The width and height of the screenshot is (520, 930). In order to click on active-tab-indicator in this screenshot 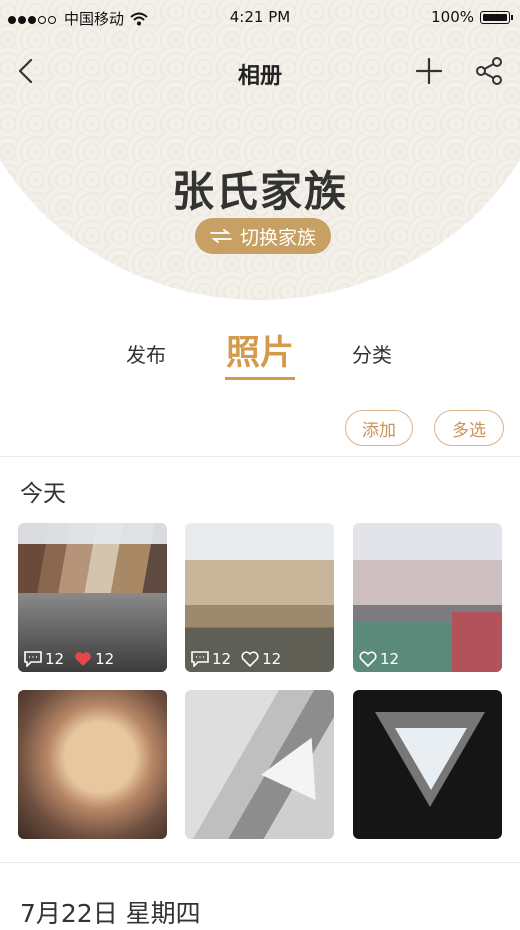, I will do `click(260, 378)`.